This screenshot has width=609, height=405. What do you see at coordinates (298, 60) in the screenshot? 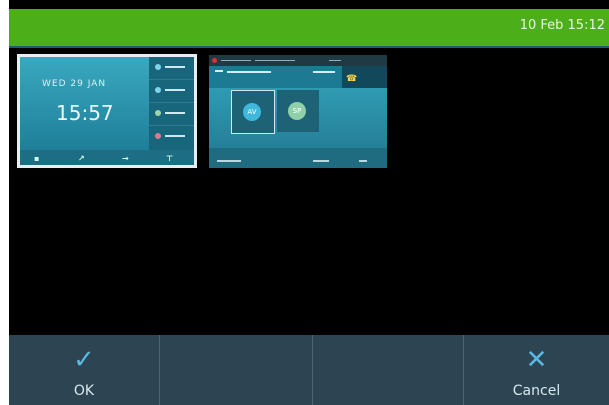
I see `thumbnail-title-bar` at bounding box center [298, 60].